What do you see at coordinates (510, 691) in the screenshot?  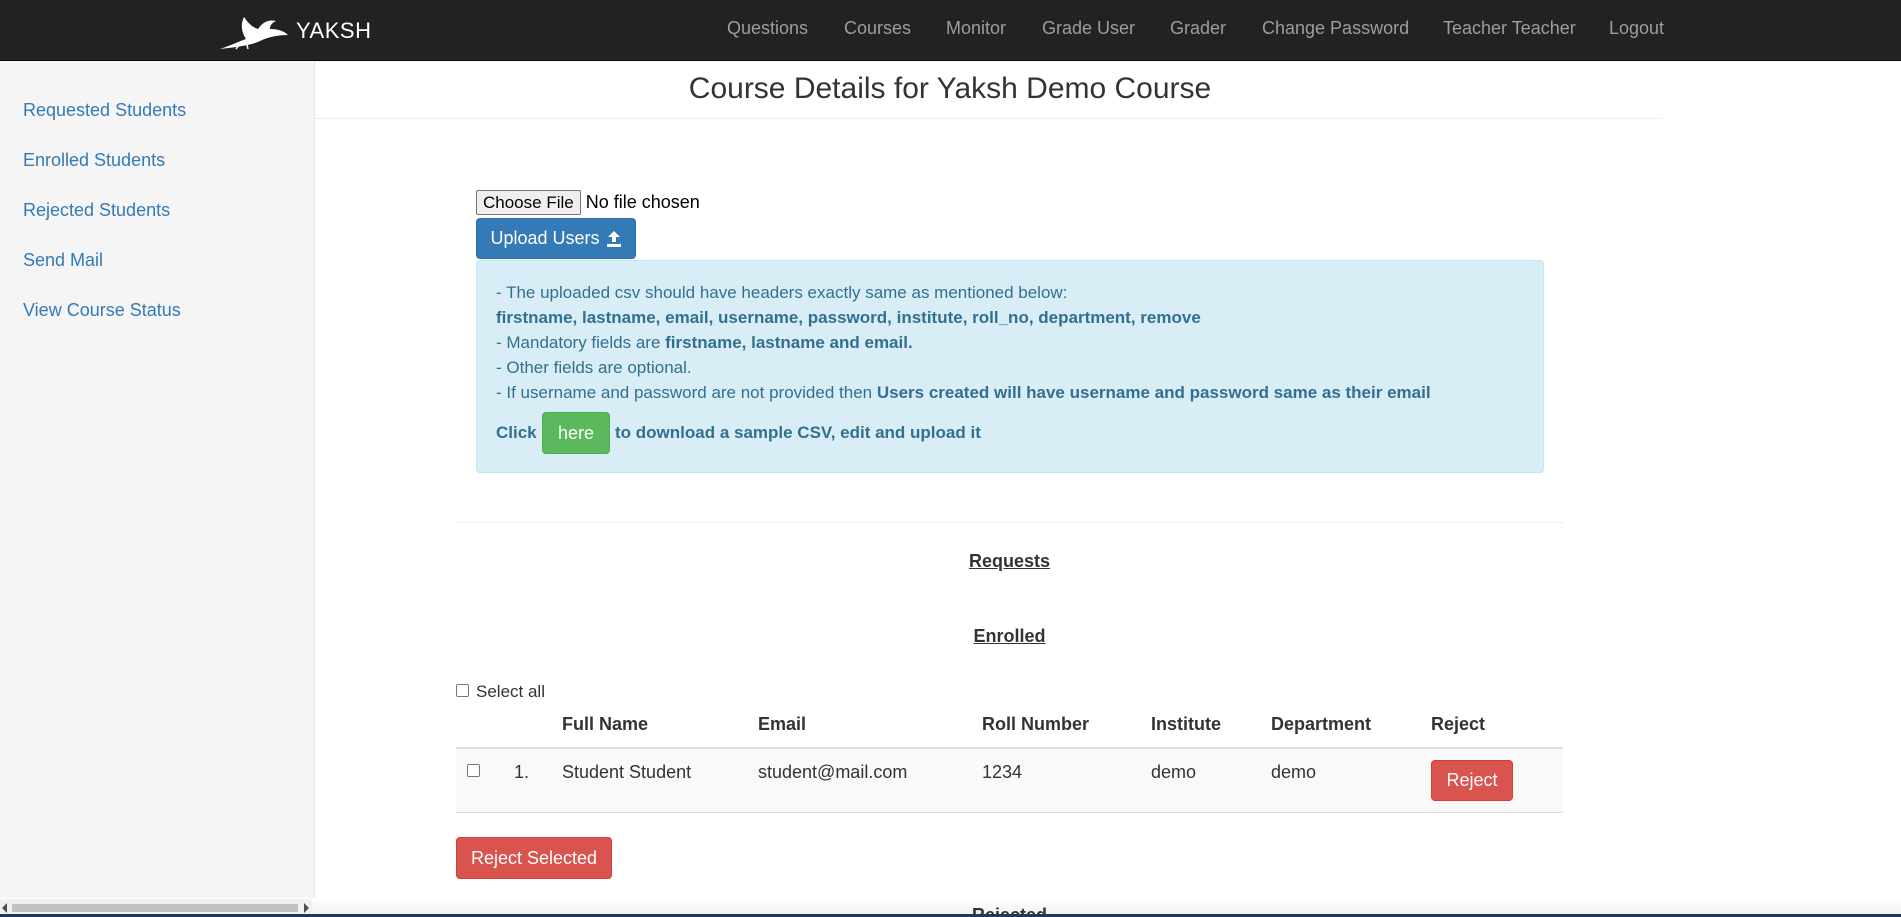 I see `select-all-label: Select all` at bounding box center [510, 691].